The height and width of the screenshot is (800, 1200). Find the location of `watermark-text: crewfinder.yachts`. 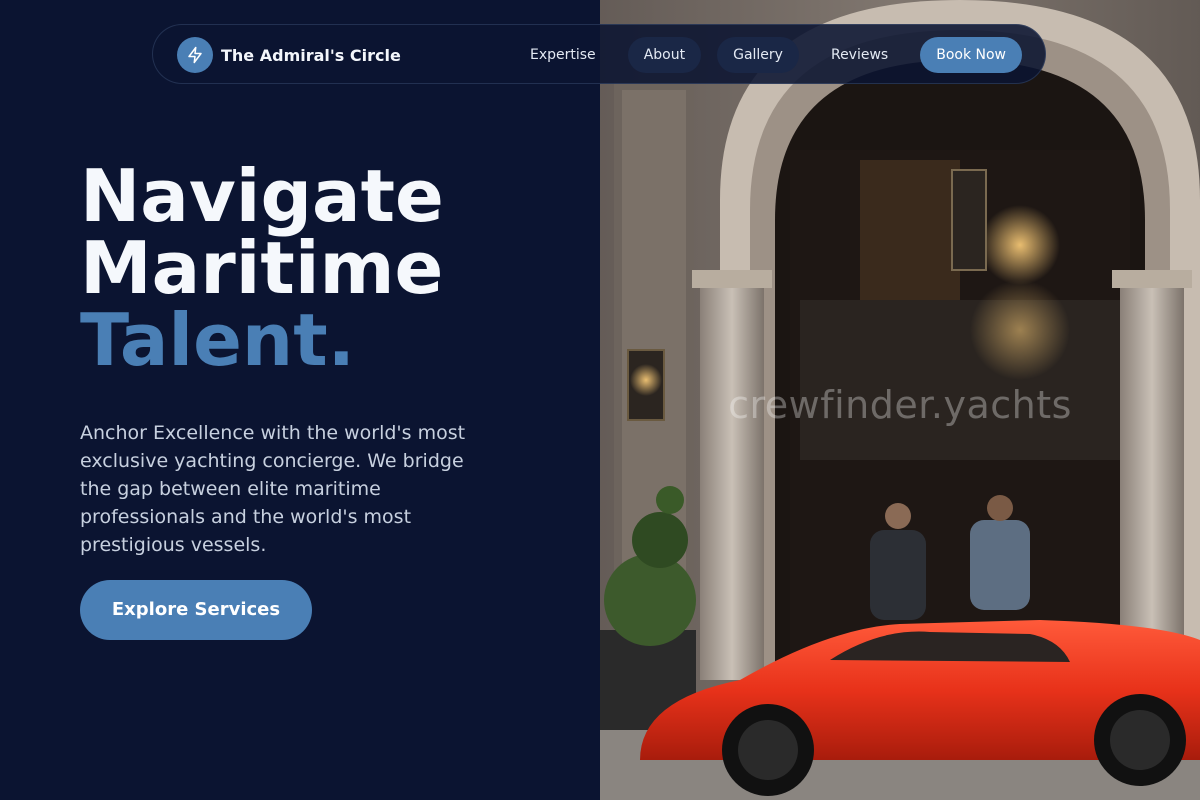

watermark-text: crewfinder.yachts is located at coordinates (900, 405).